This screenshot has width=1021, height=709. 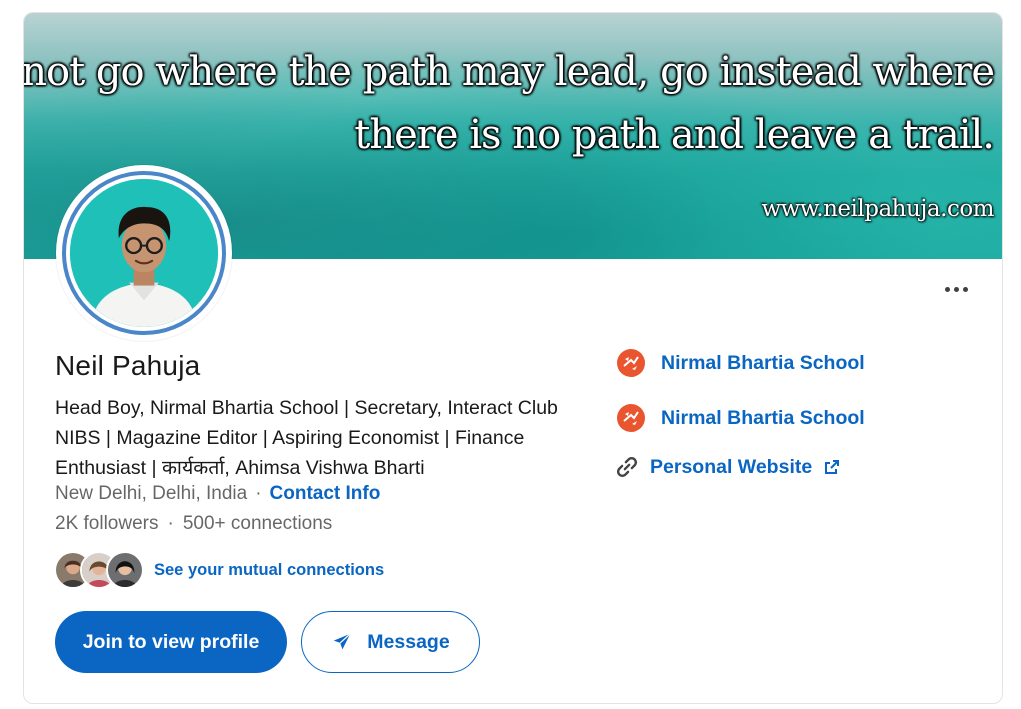 What do you see at coordinates (877, 209) in the screenshot?
I see `banner-url: www.neilpahuja.com` at bounding box center [877, 209].